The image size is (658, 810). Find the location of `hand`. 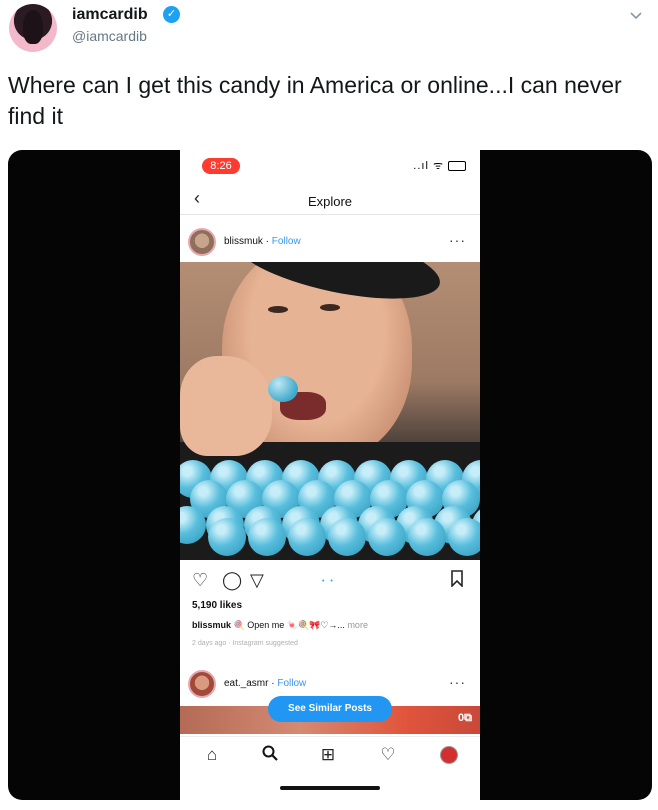

hand is located at coordinates (226, 406).